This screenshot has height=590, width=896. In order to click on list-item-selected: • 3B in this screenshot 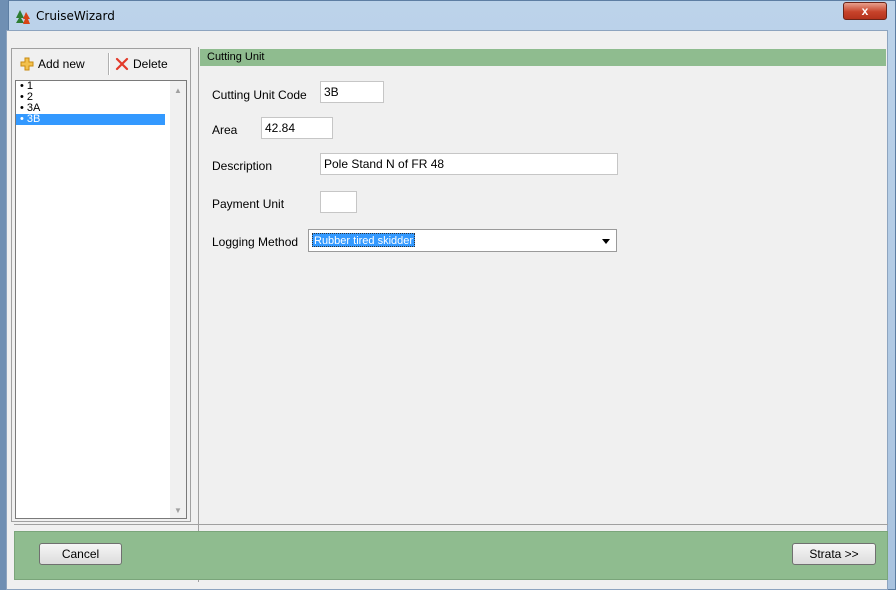, I will do `click(90, 119)`.